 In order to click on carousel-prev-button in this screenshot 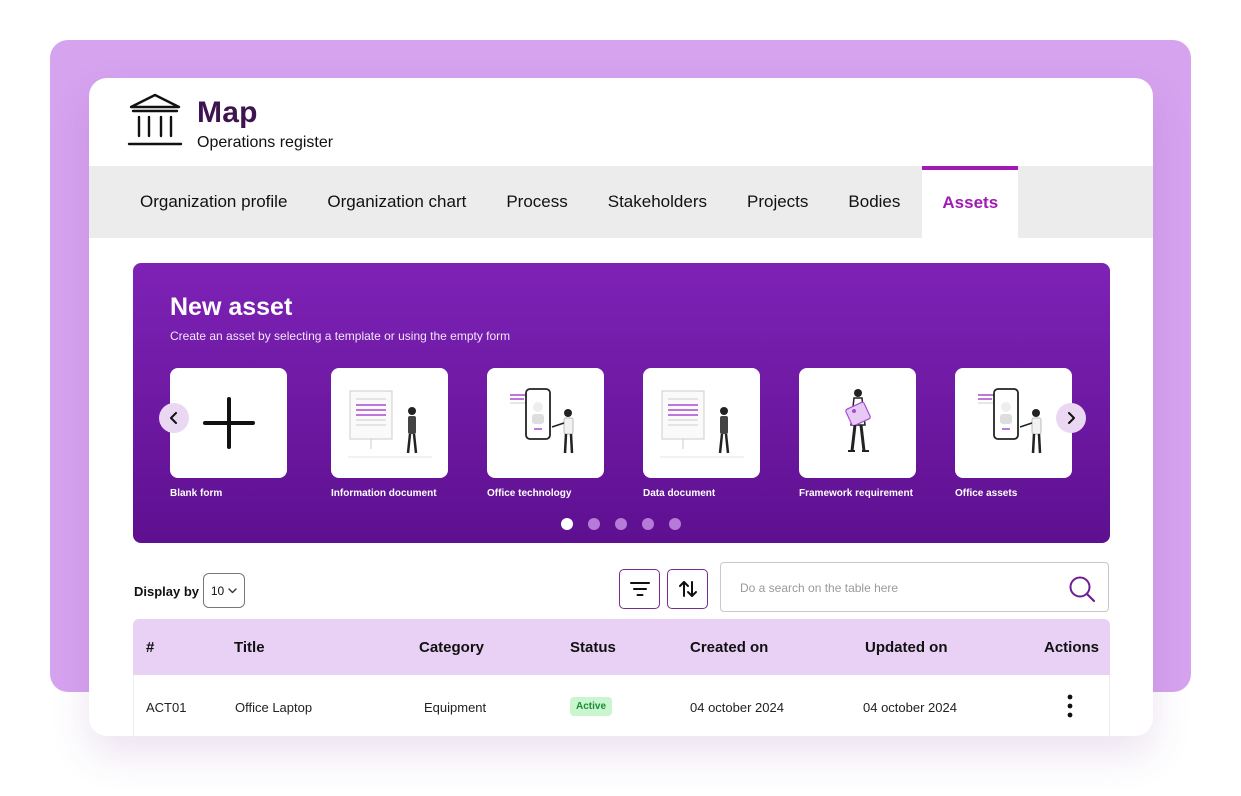, I will do `click(174, 418)`.